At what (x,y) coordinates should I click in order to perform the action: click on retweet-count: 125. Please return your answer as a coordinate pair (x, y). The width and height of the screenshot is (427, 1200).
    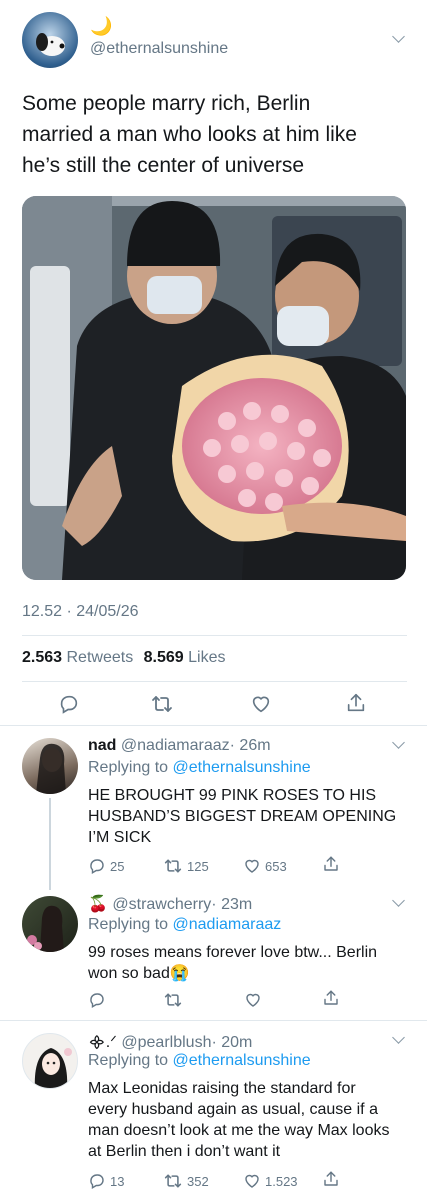
    Looking at the image, I should click on (198, 866).